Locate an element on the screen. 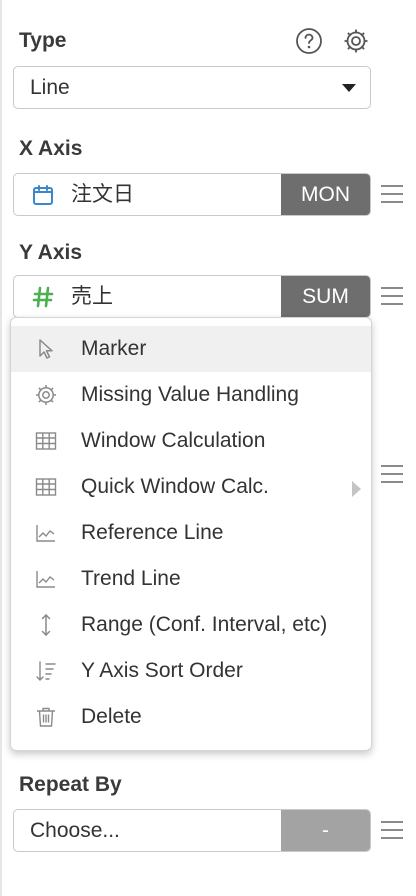  vertical-arrows-icon is located at coordinates (46, 625).